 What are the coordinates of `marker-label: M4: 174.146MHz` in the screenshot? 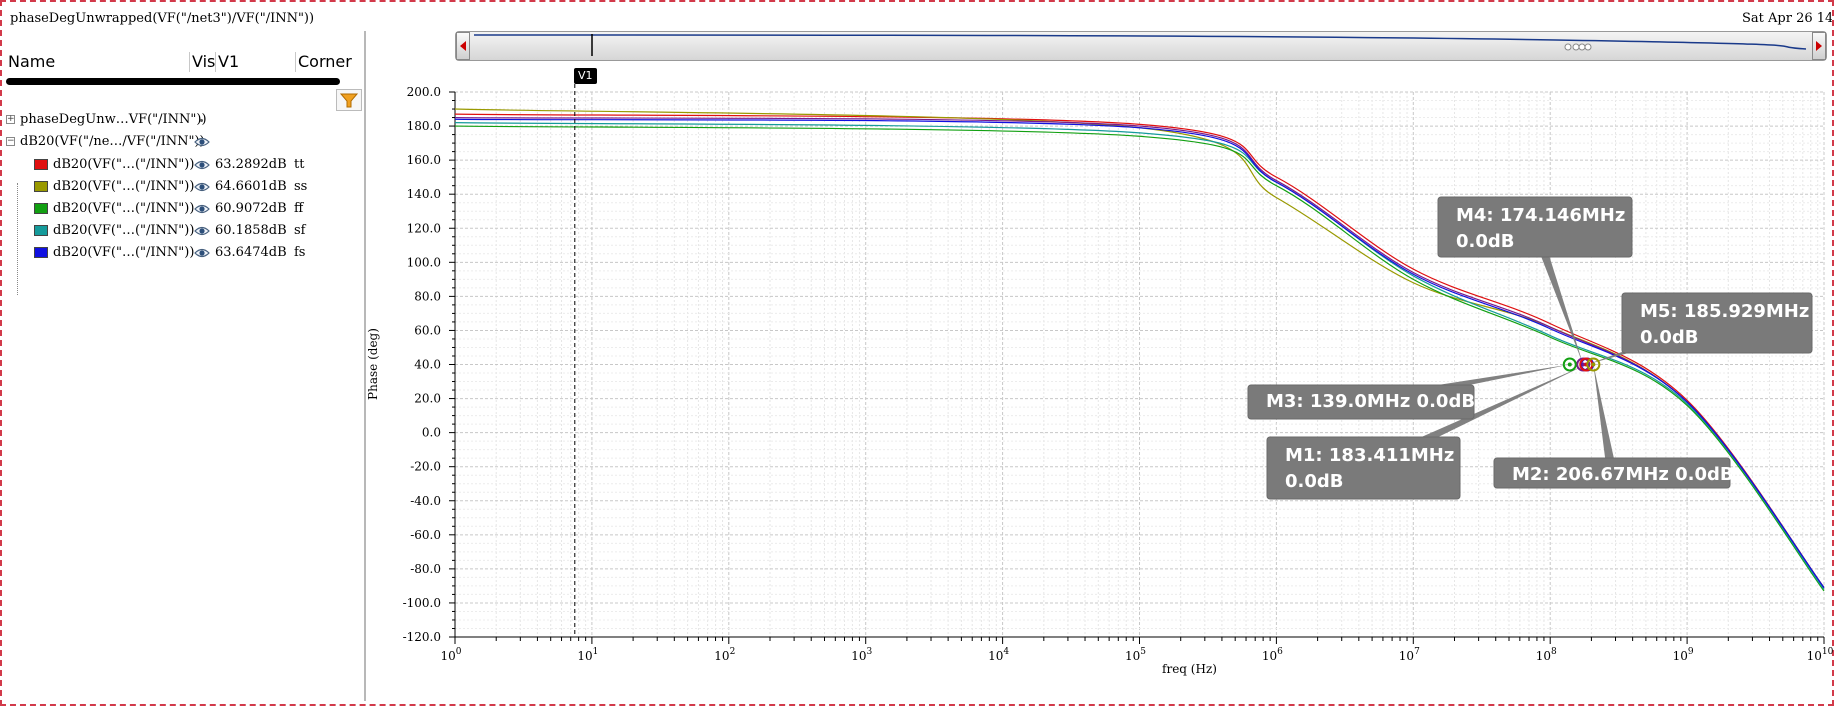 It's located at (1540, 215).